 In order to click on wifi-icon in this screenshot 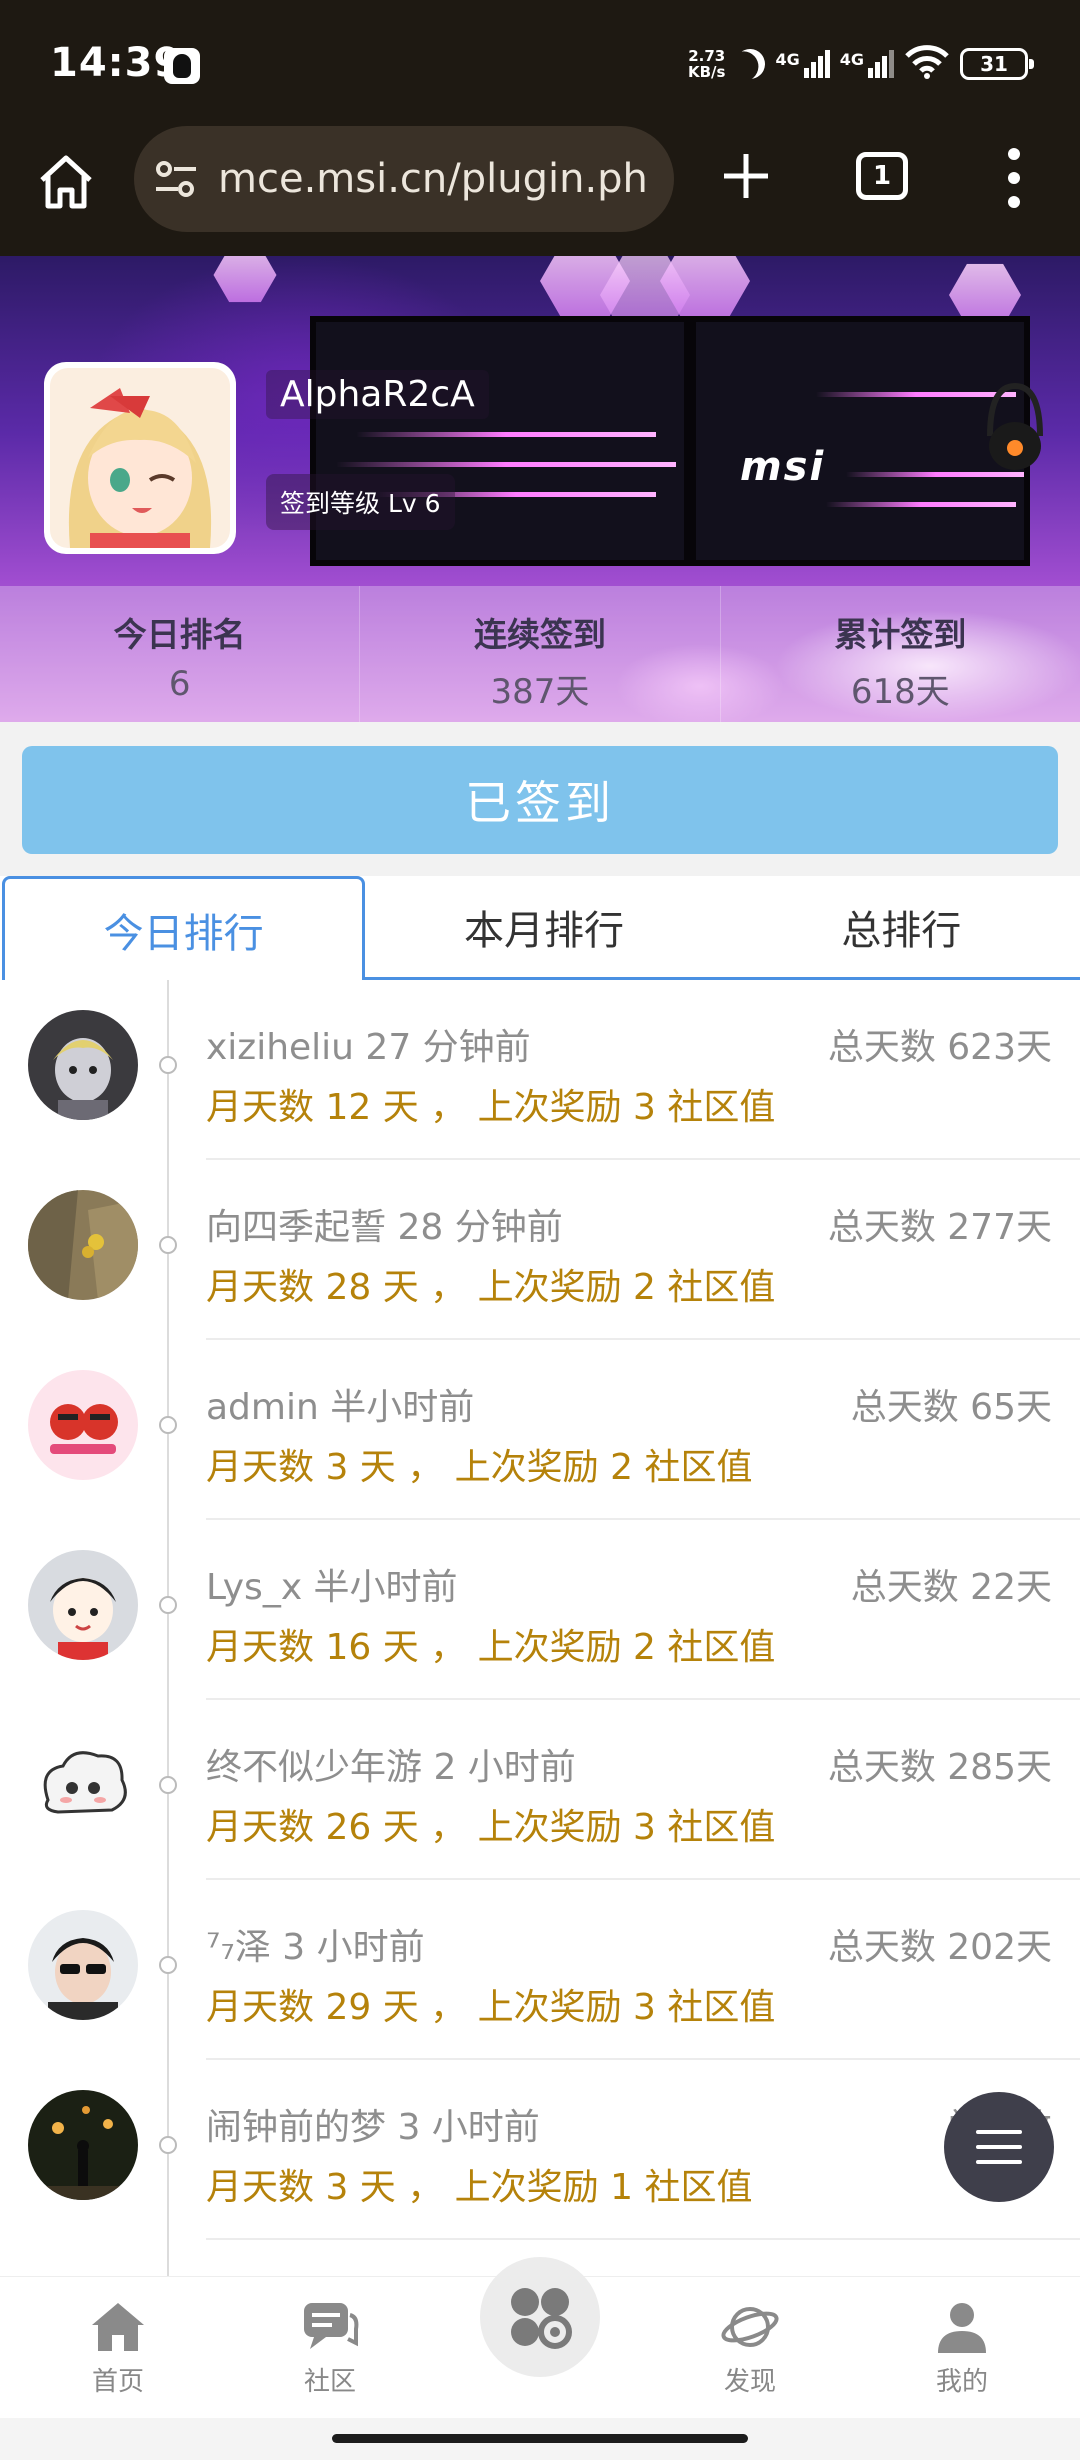, I will do `click(927, 64)`.